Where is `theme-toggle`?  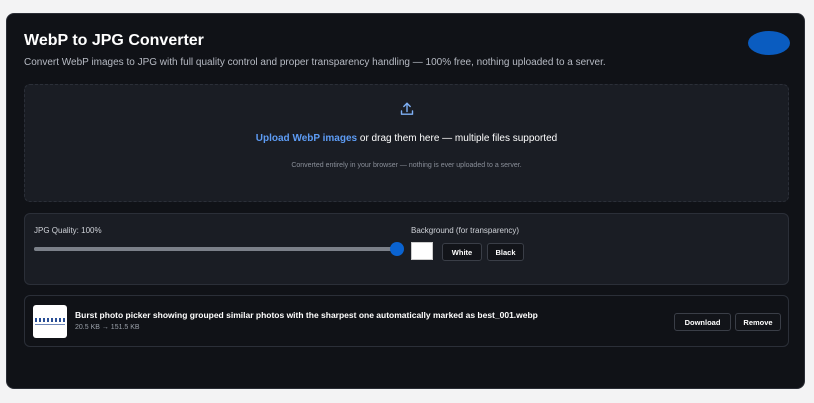
theme-toggle is located at coordinates (769, 43).